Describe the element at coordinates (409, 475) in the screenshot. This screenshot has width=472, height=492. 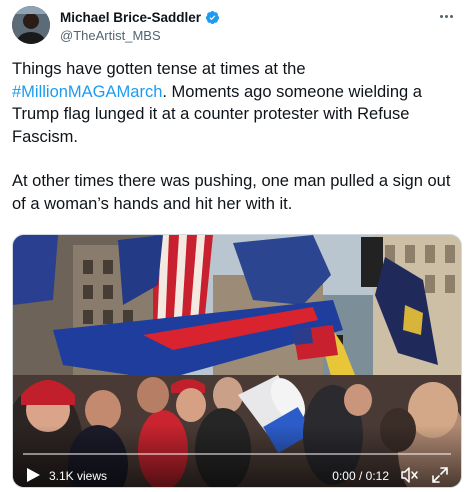
I see `volume-icon` at that location.